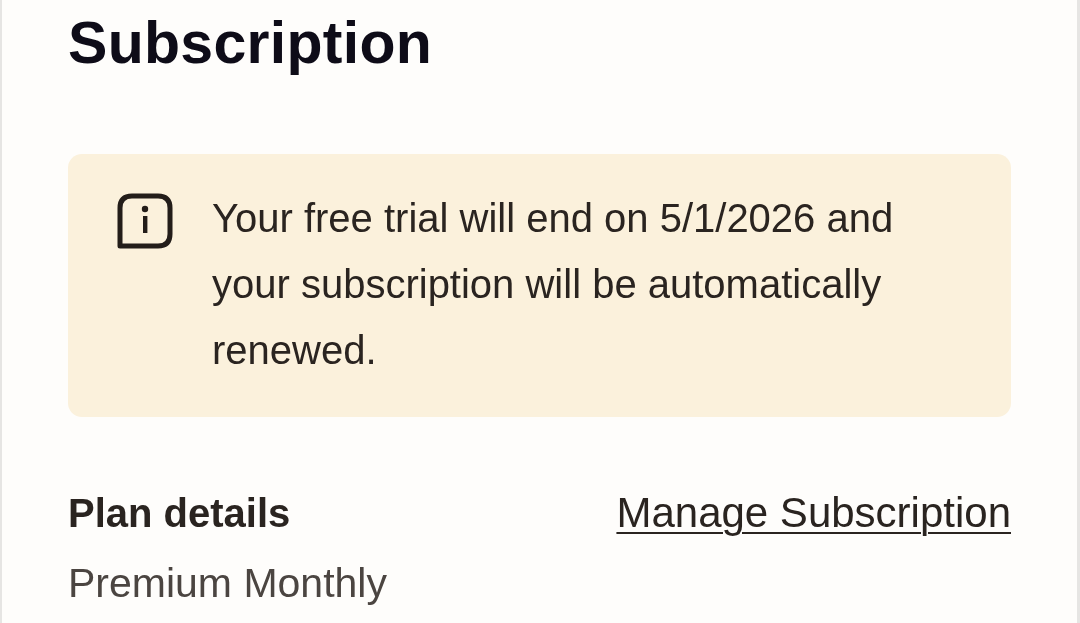 The width and height of the screenshot is (1080, 623). What do you see at coordinates (145, 221) in the screenshot?
I see `info-icon` at bounding box center [145, 221].